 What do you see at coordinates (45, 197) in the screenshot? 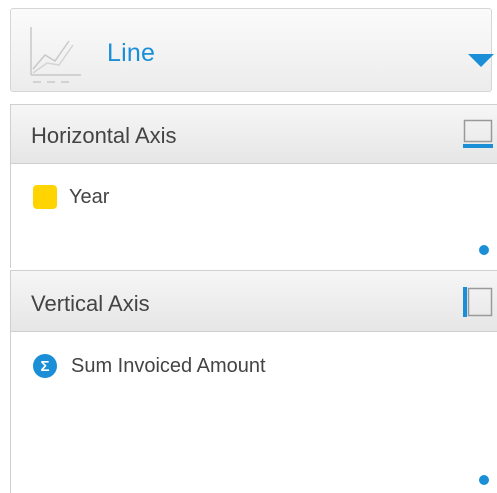
I see `dimension-swatch-icon` at bounding box center [45, 197].